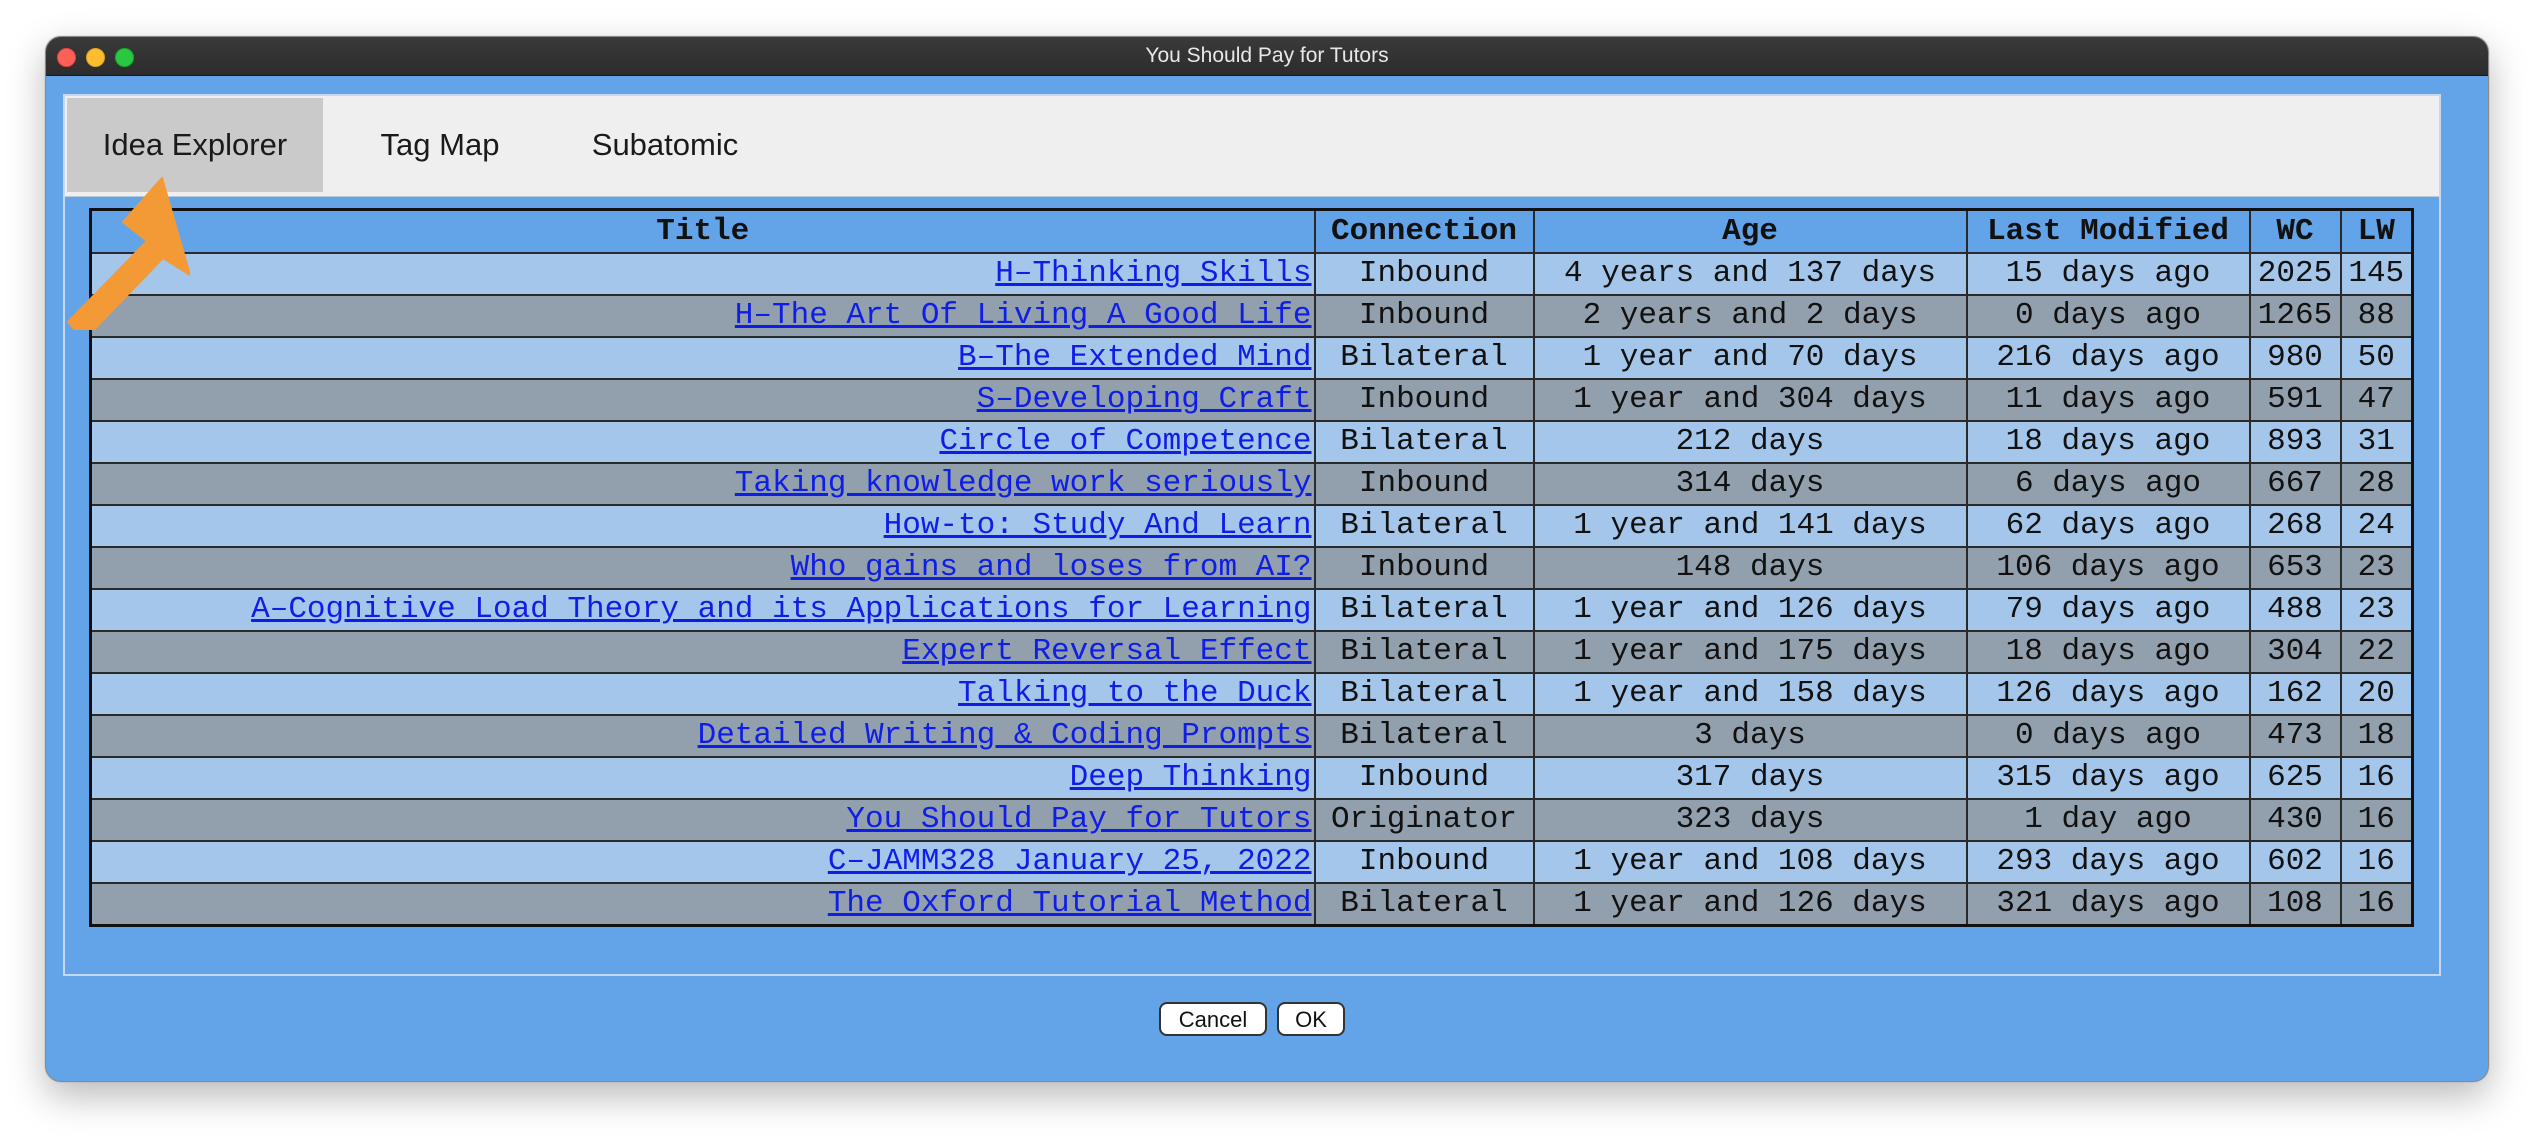  What do you see at coordinates (2376, 736) in the screenshot?
I see `lw-cell: 18` at bounding box center [2376, 736].